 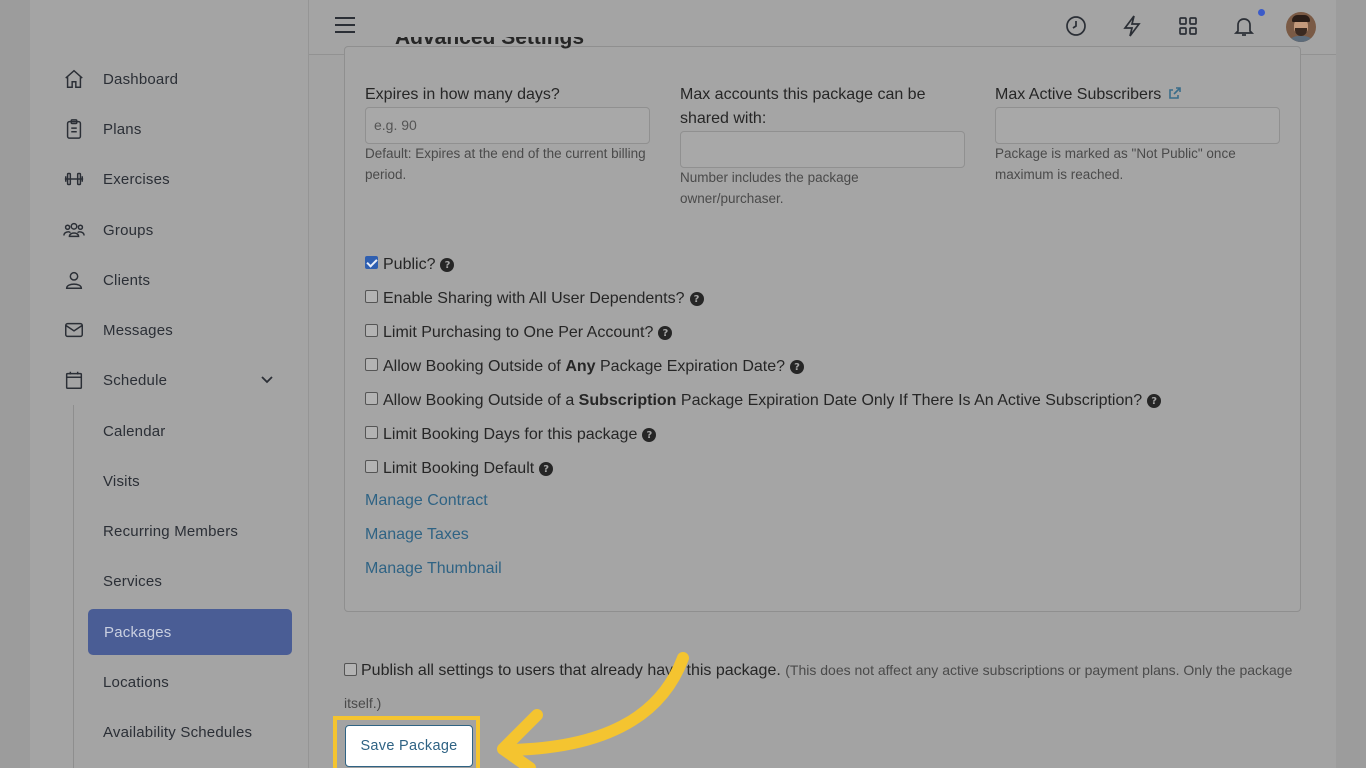 I want to click on sidebar-item-label: Clients, so click(x=127, y=280).